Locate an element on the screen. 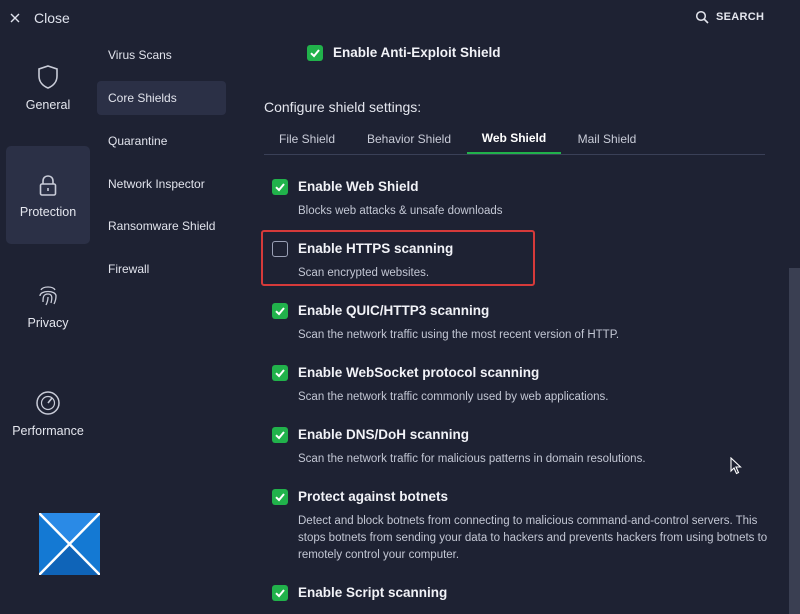 The image size is (800, 614). script-scanning-title: Enable Script scanning is located at coordinates (373, 592).